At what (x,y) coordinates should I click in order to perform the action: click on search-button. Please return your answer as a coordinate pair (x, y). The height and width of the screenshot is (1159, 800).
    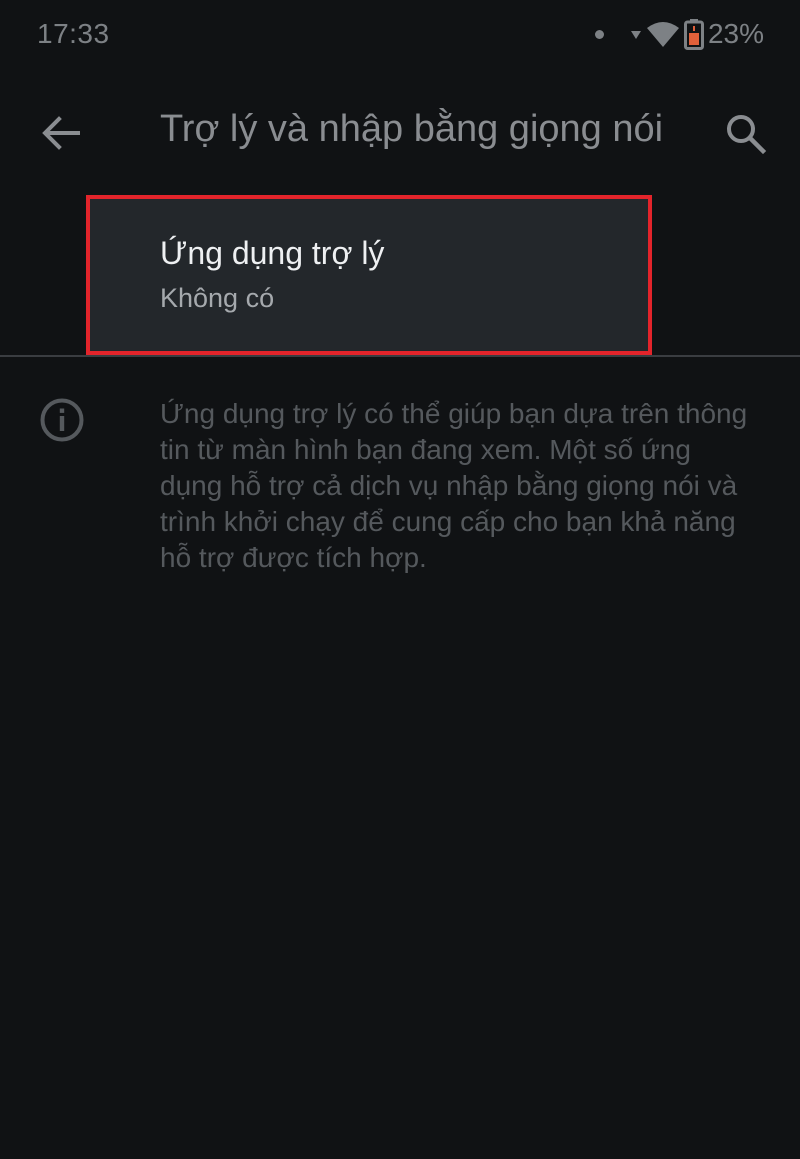
    Looking at the image, I should click on (745, 133).